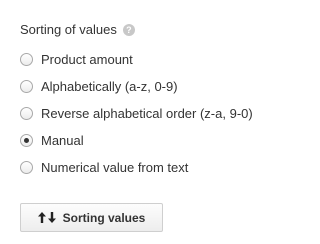 This screenshot has height=244, width=320. Describe the element at coordinates (26, 140) in the screenshot. I see `radio-manual` at that location.